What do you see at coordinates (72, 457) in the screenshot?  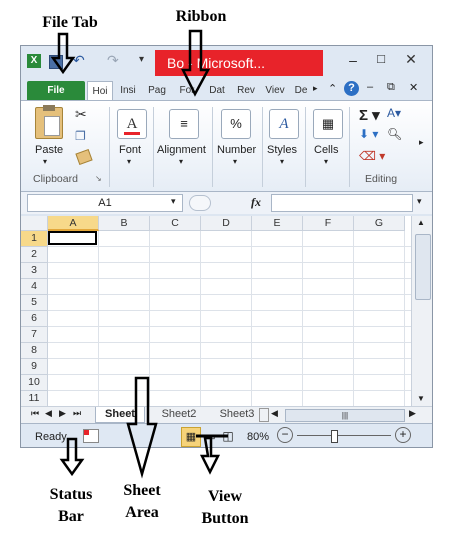 I see `status-bar-arrow` at bounding box center [72, 457].